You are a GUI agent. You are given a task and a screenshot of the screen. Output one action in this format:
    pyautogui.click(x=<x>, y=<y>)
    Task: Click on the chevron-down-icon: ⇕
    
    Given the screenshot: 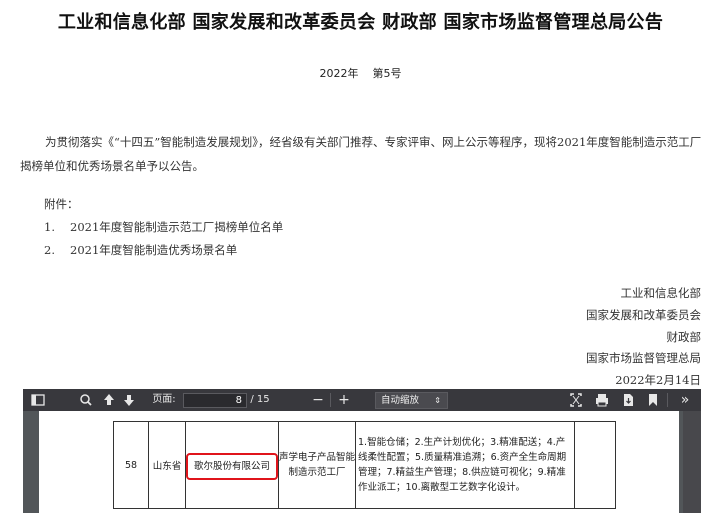 What is the action you would take?
    pyautogui.click(x=437, y=400)
    